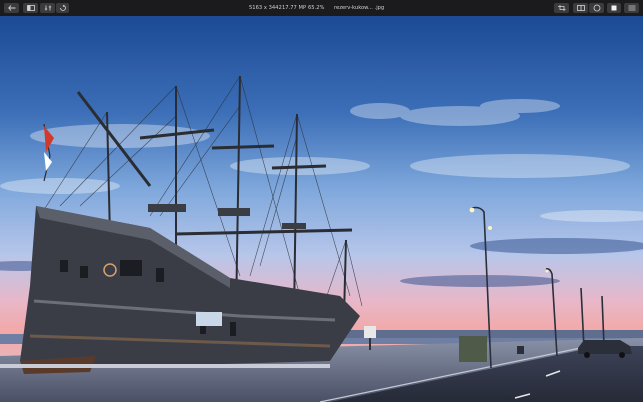 Image resolution: width=643 pixels, height=402 pixels. I want to click on image-megapixels: 17.77 MP, so click(294, 8).